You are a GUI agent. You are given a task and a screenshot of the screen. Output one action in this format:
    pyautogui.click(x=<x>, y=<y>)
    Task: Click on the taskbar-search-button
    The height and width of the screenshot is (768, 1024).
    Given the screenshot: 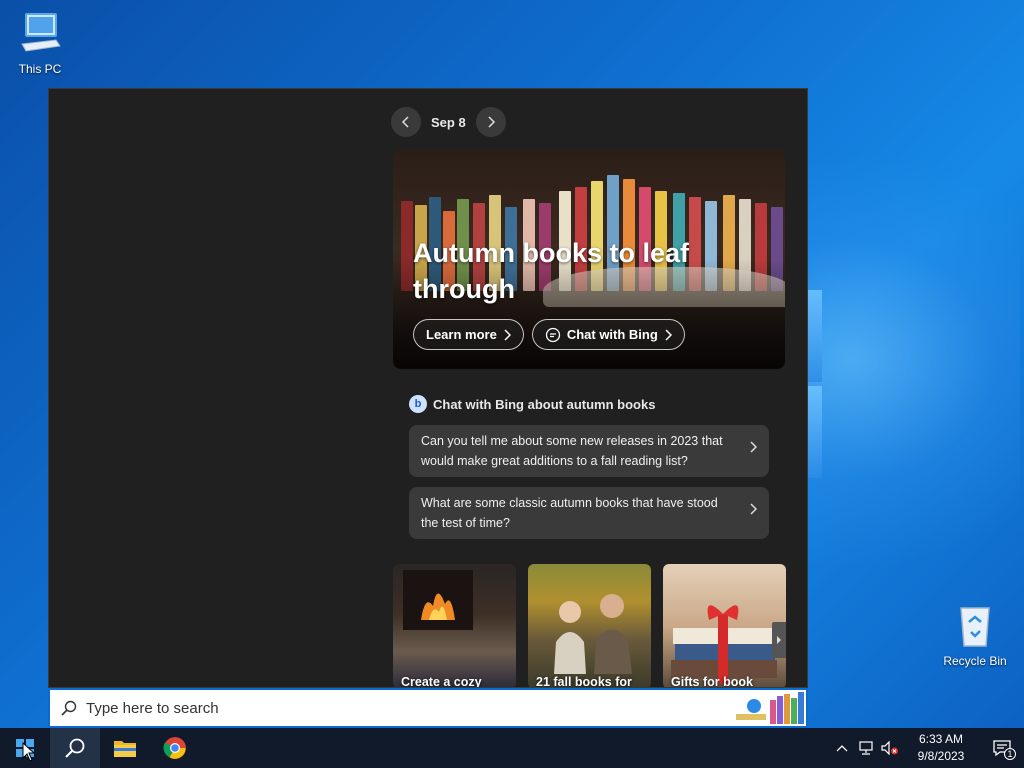 What is the action you would take?
    pyautogui.click(x=75, y=748)
    